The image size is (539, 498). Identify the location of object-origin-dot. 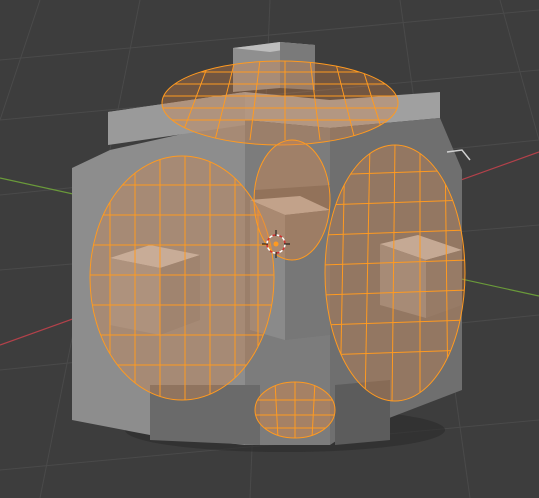
(276, 244).